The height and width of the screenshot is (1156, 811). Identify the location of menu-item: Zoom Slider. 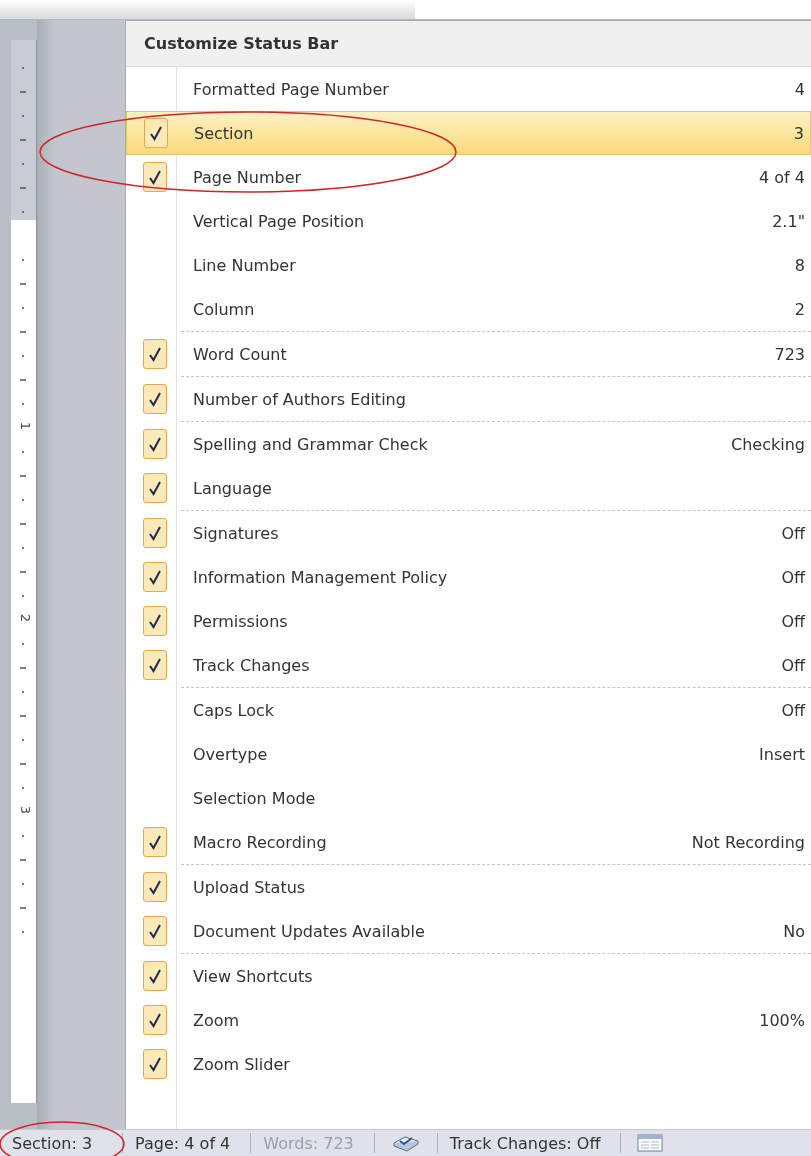
(468, 1064).